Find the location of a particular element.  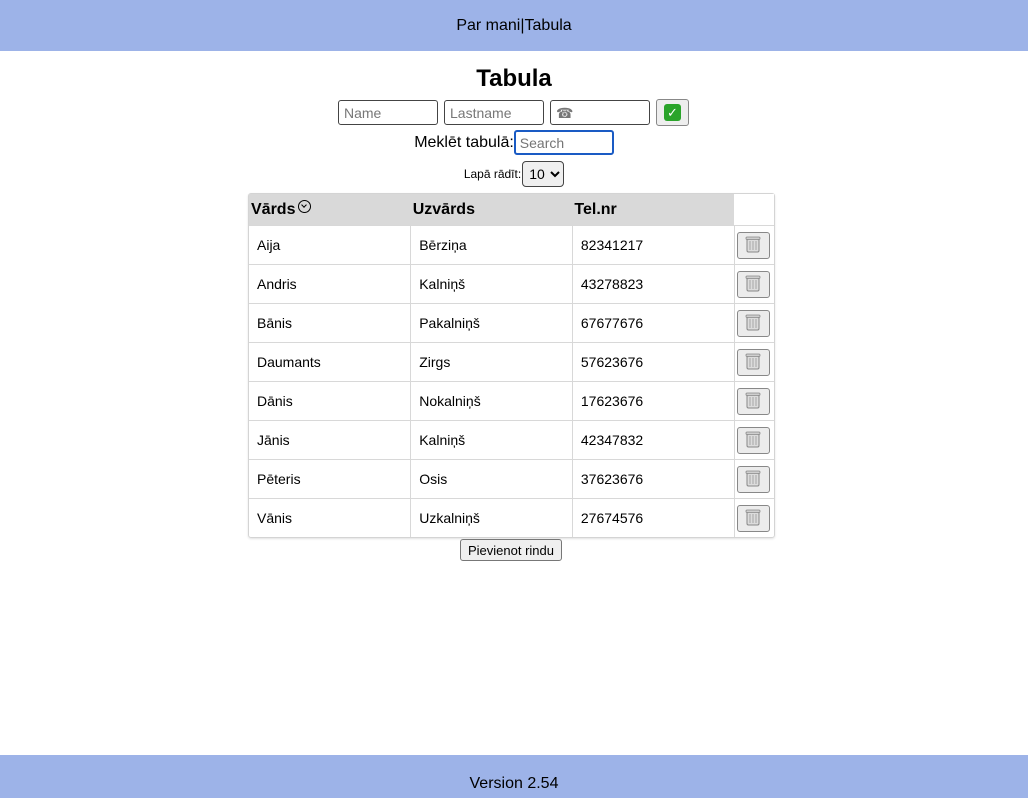

search-row: Meklēt tabulā: is located at coordinates (514, 142).